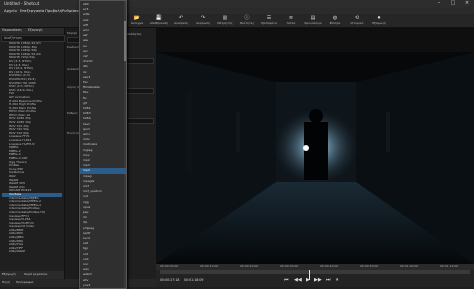 The height and width of the screenshot is (289, 474). I want to click on ruler-label: 00:01:00:00, so click(409, 266).